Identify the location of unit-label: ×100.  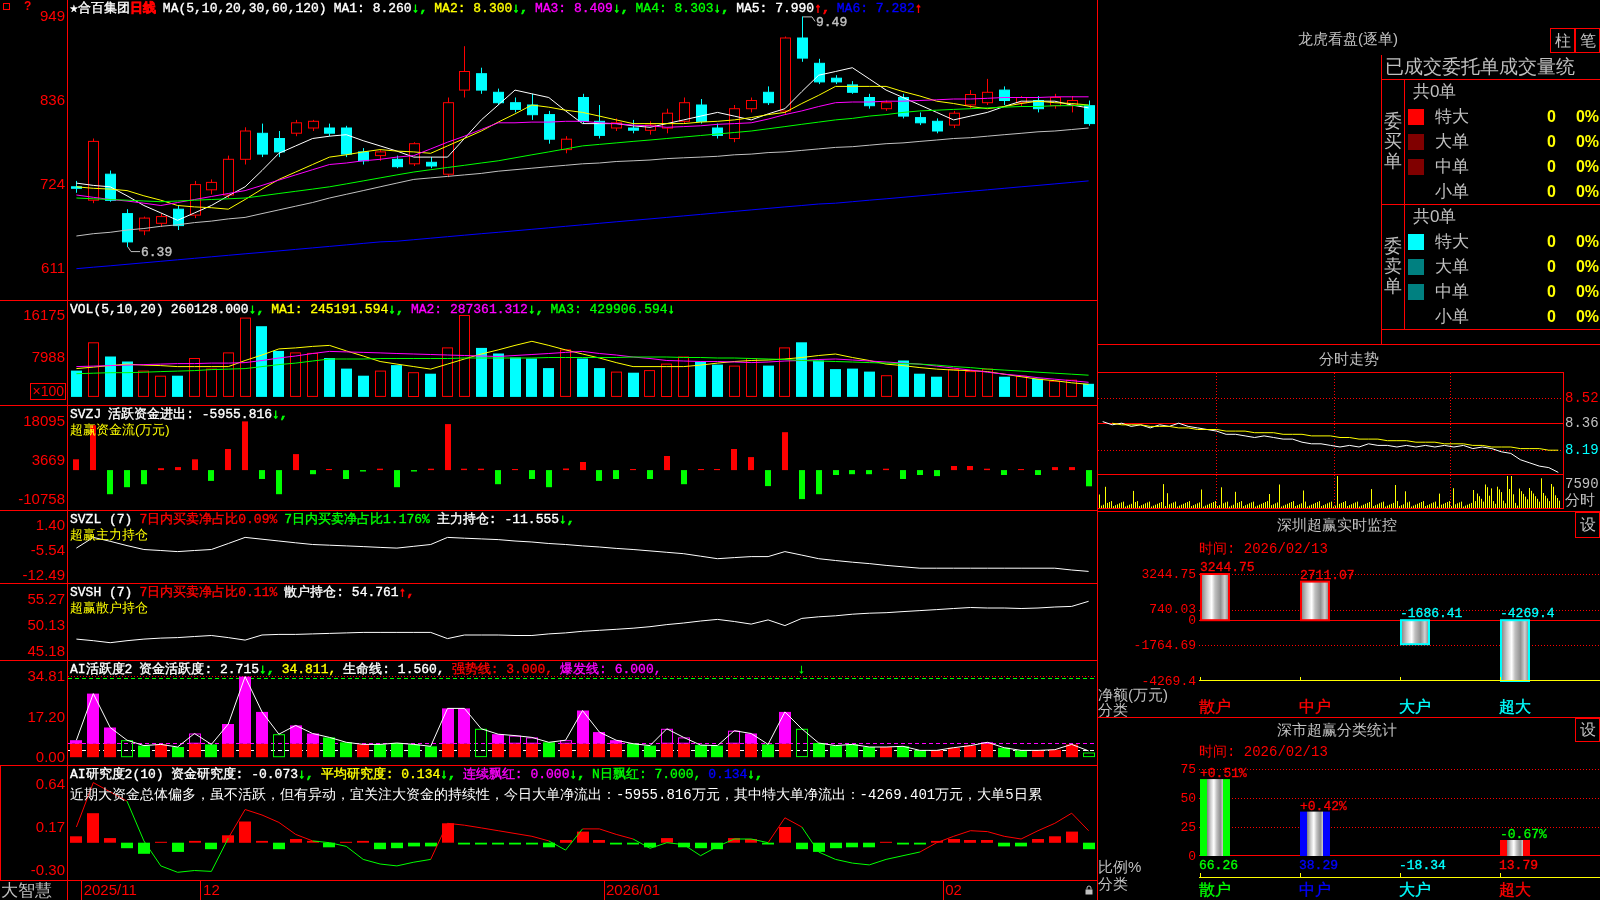
(48, 391).